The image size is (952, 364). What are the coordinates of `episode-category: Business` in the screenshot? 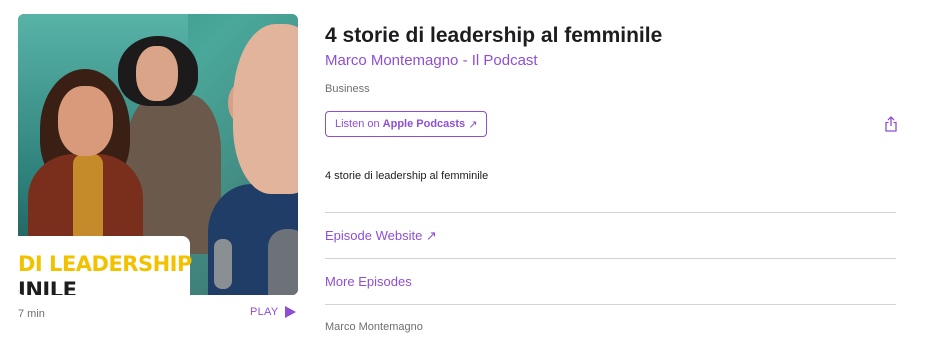 It's located at (347, 89).